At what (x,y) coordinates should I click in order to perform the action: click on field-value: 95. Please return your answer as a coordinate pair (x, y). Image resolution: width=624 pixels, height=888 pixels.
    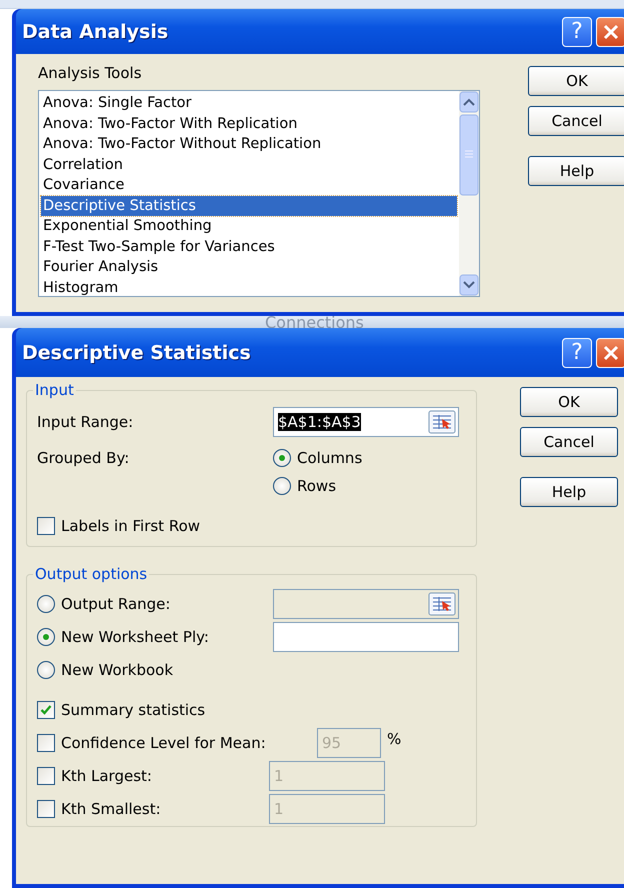
    Looking at the image, I should click on (332, 743).